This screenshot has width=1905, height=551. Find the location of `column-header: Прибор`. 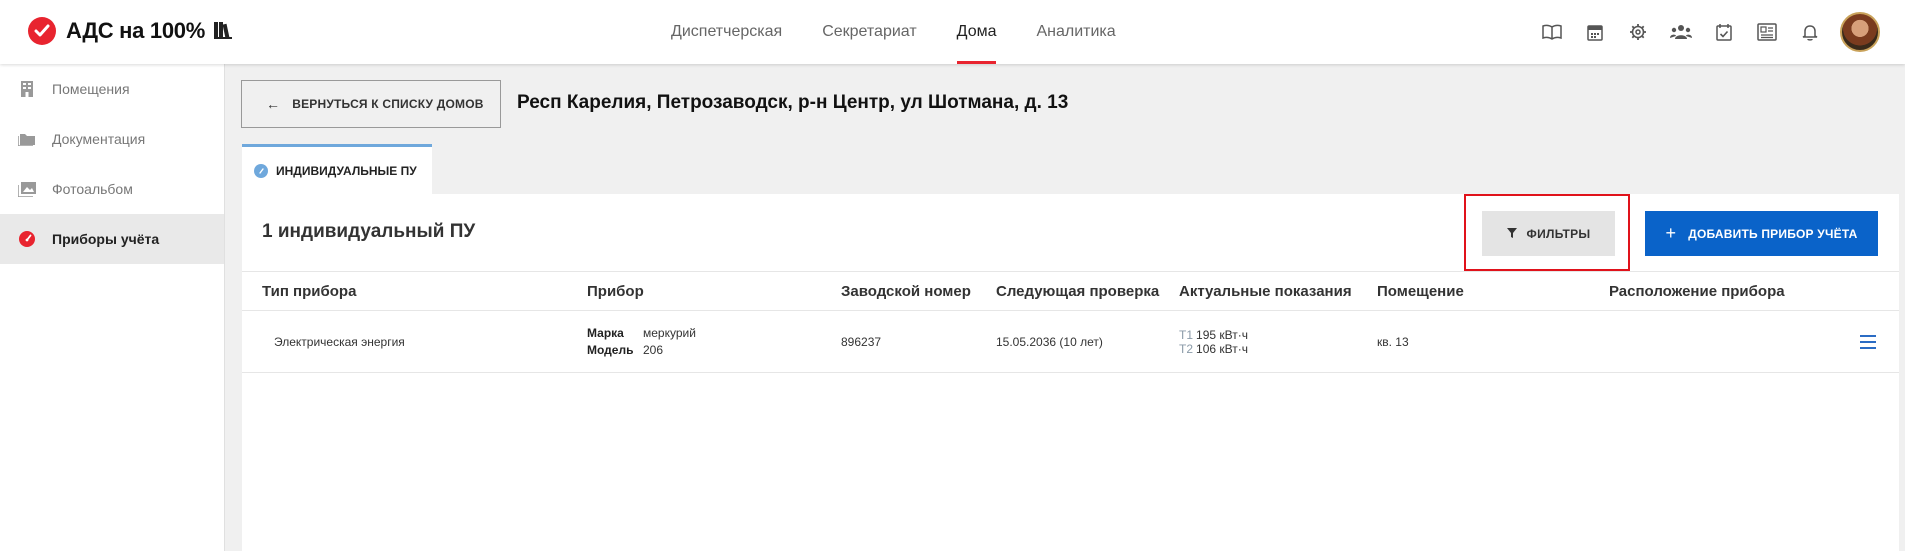

column-header: Прибор is located at coordinates (615, 291).